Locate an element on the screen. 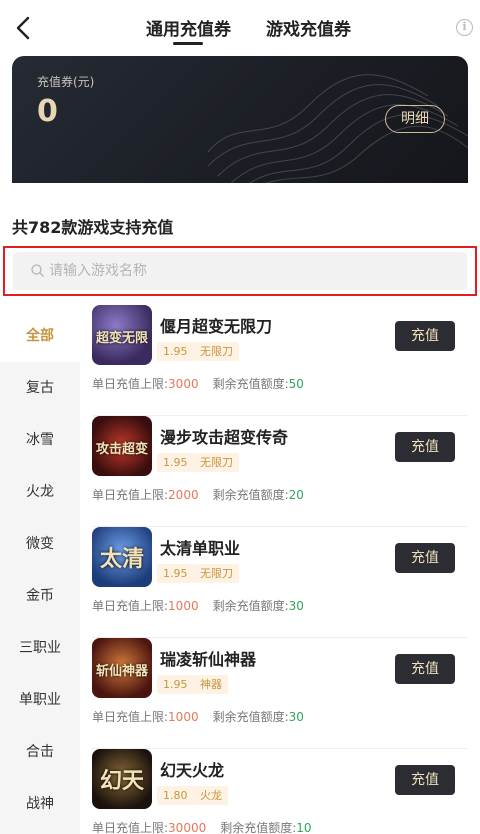  category-sidebar: 全部 复古 冰雪 火龙 微变 金币 三职业 单职业 合击 战神 is located at coordinates (40, 572).